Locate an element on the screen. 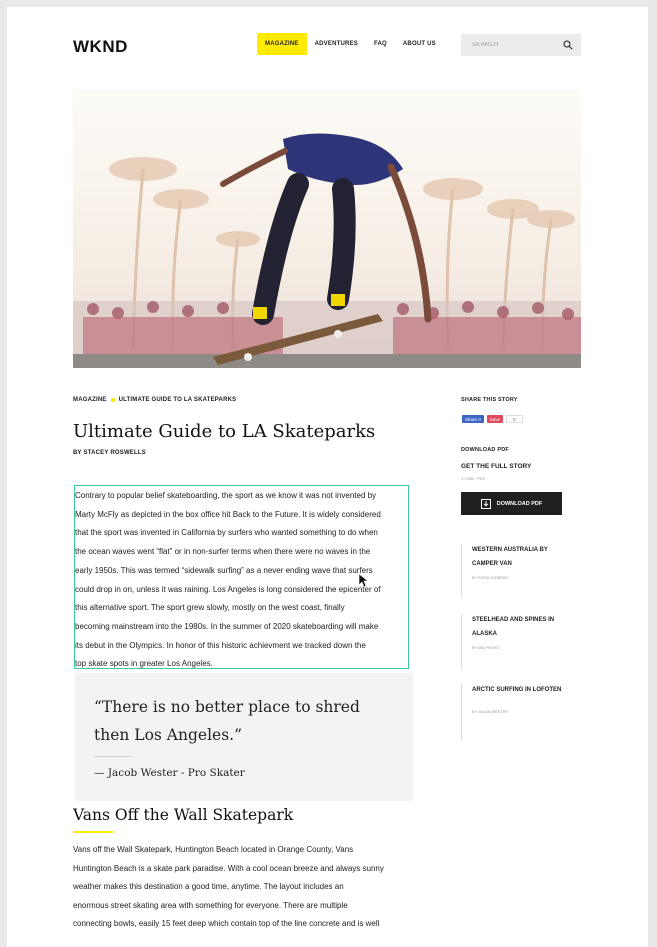  share-count: 0 is located at coordinates (514, 419).